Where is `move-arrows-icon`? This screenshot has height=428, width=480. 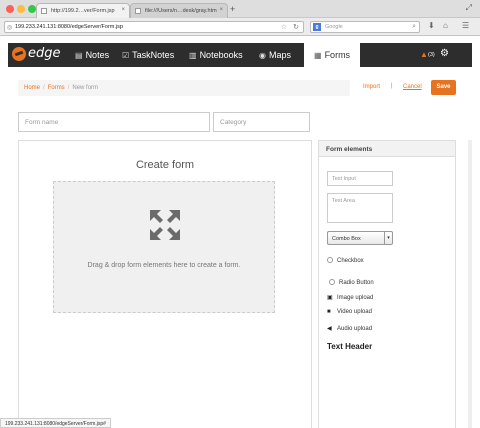 move-arrows-icon is located at coordinates (165, 225).